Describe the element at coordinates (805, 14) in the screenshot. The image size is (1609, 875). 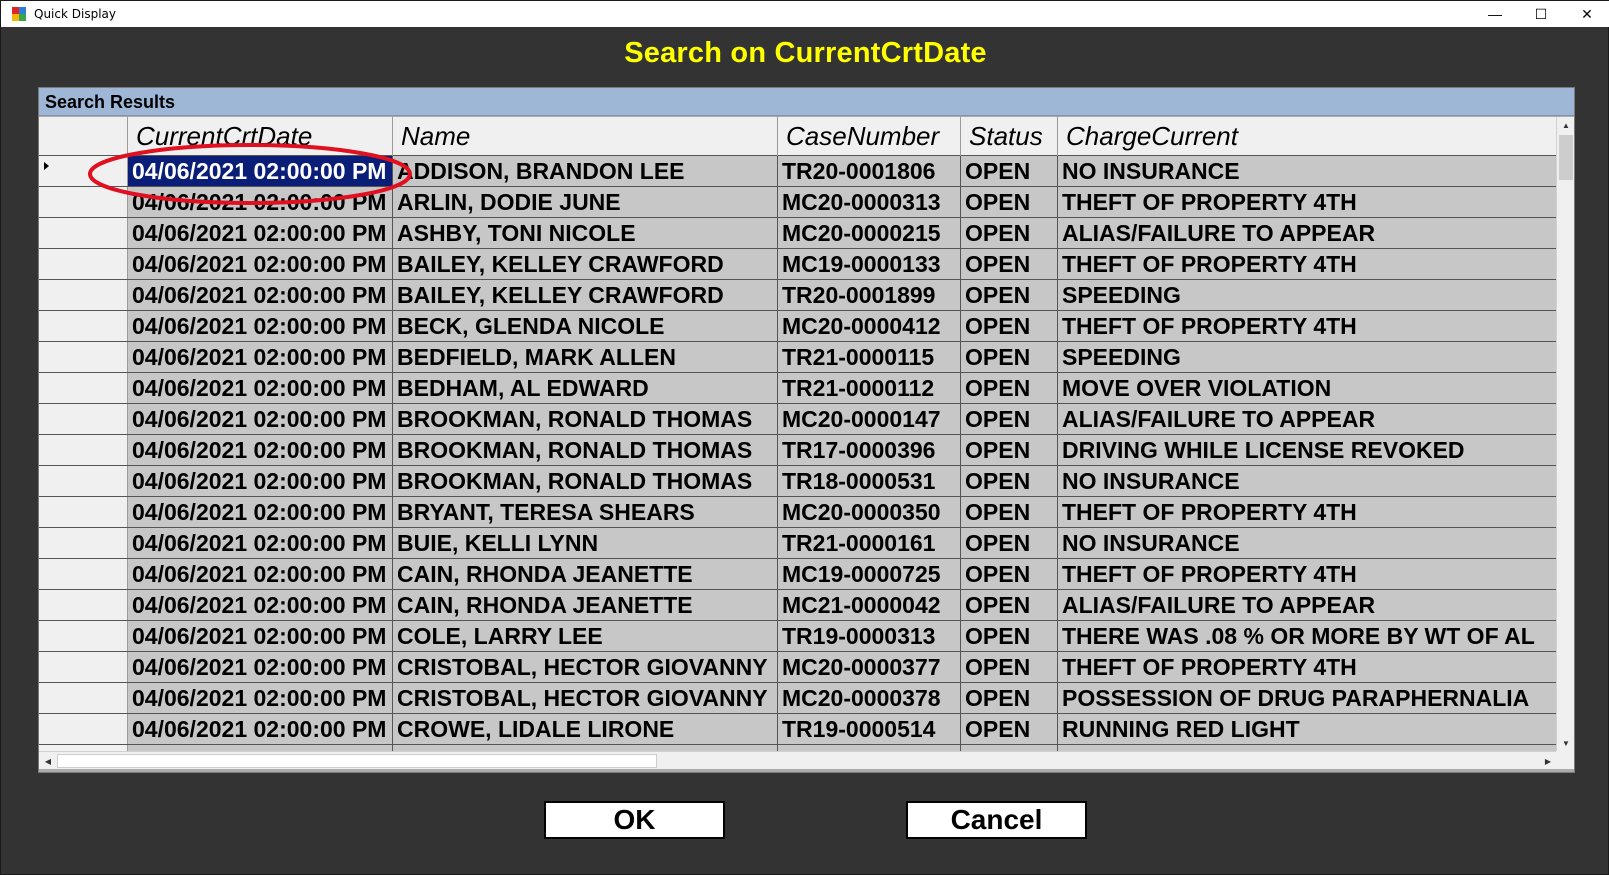
I see `title-bar: Quick Display — ☐ ✕` at that location.